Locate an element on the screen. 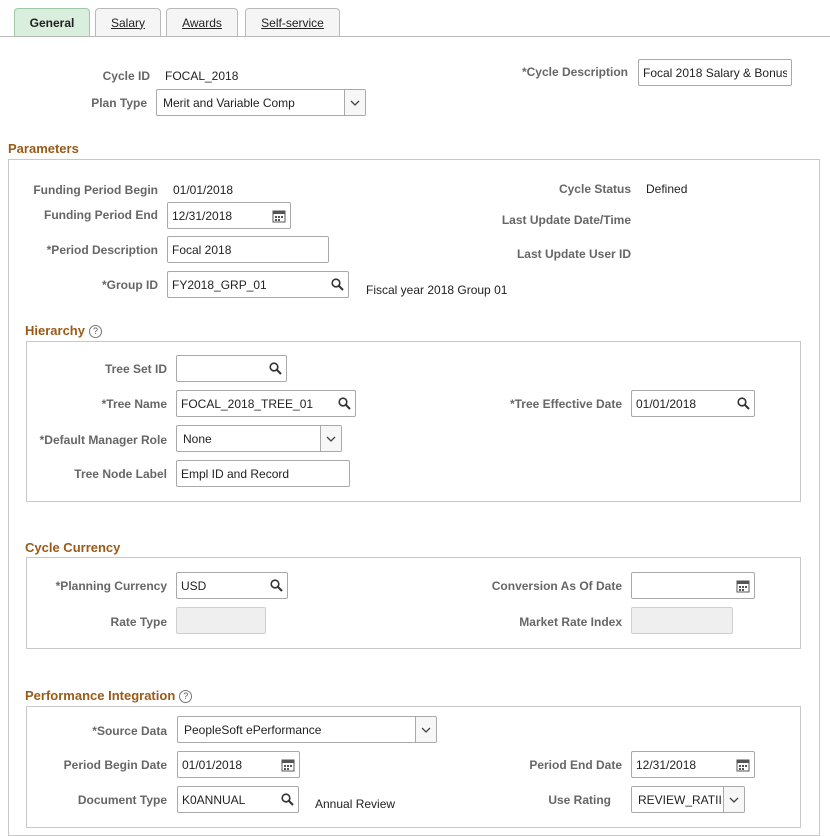 The height and width of the screenshot is (836, 830). period-begin-date-value: 01/01/2018 is located at coordinates (231, 765).